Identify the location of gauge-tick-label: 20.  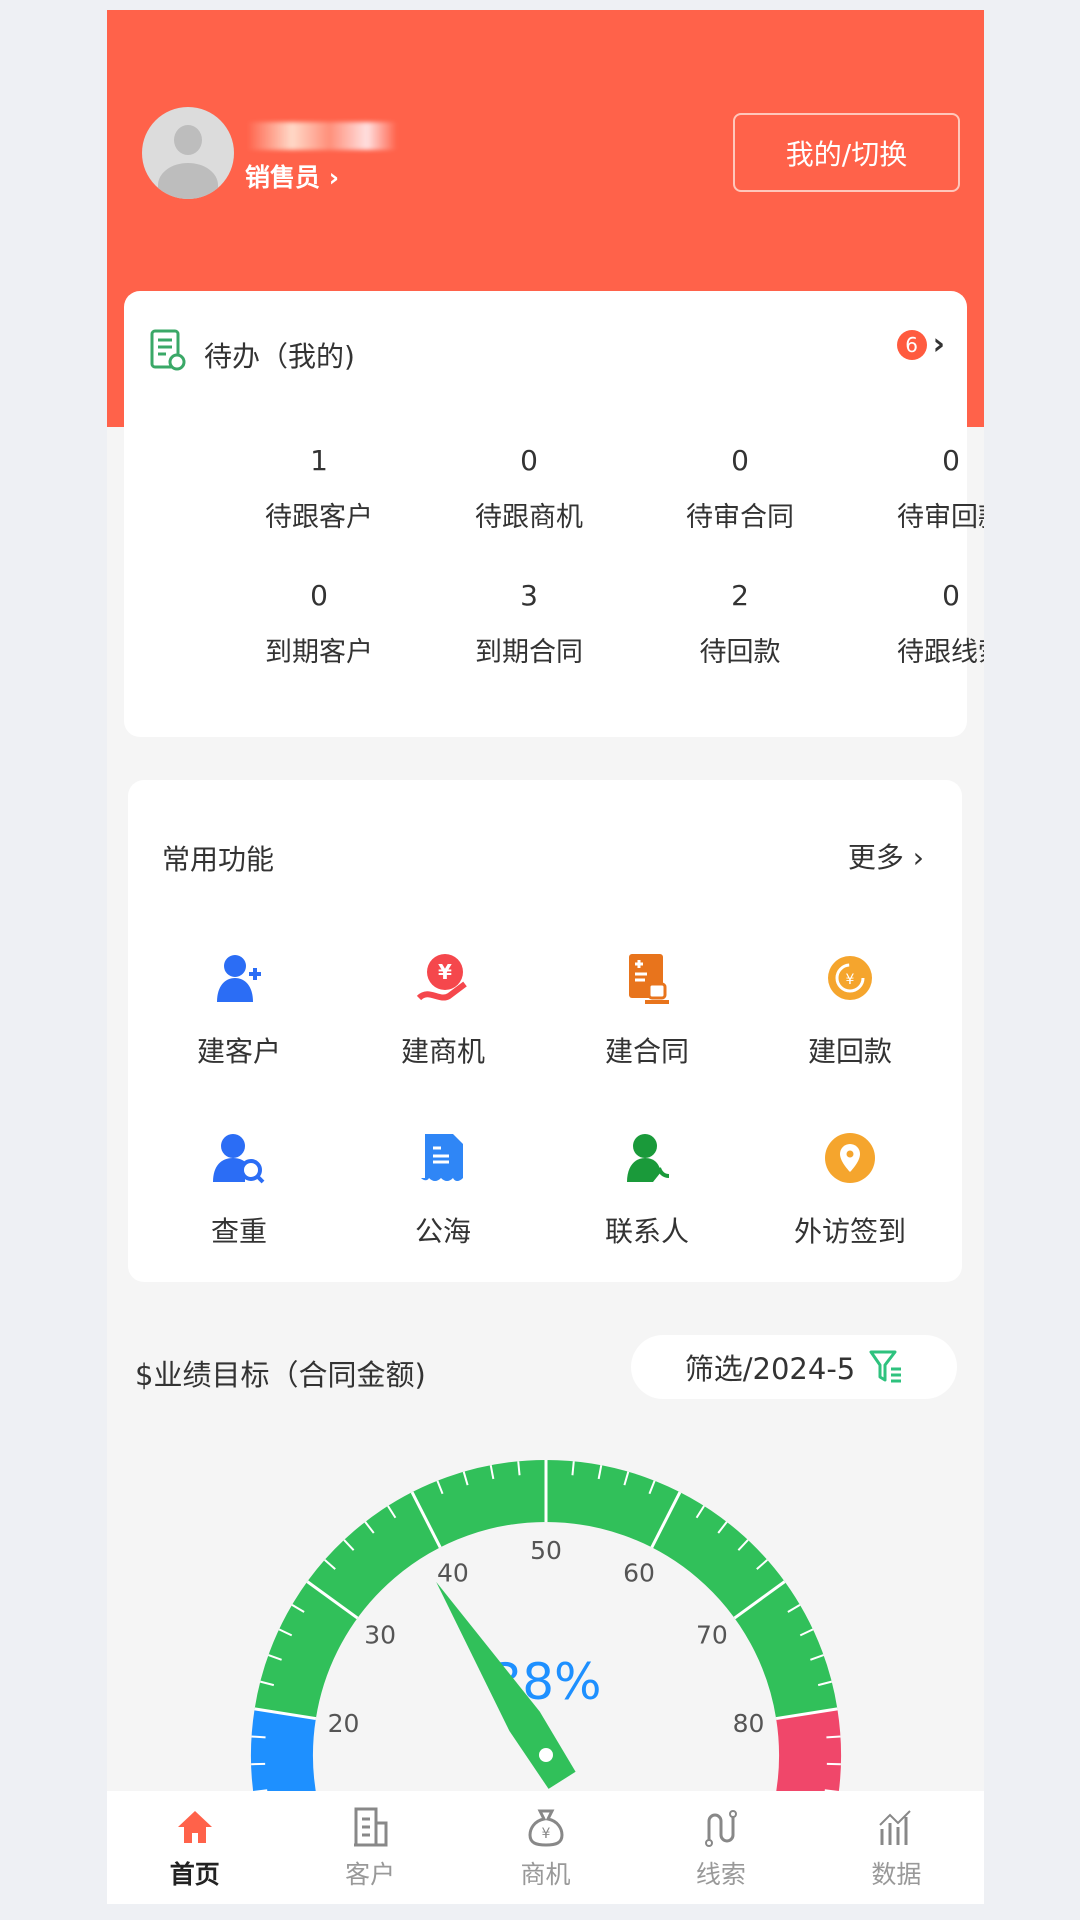
(344, 1723).